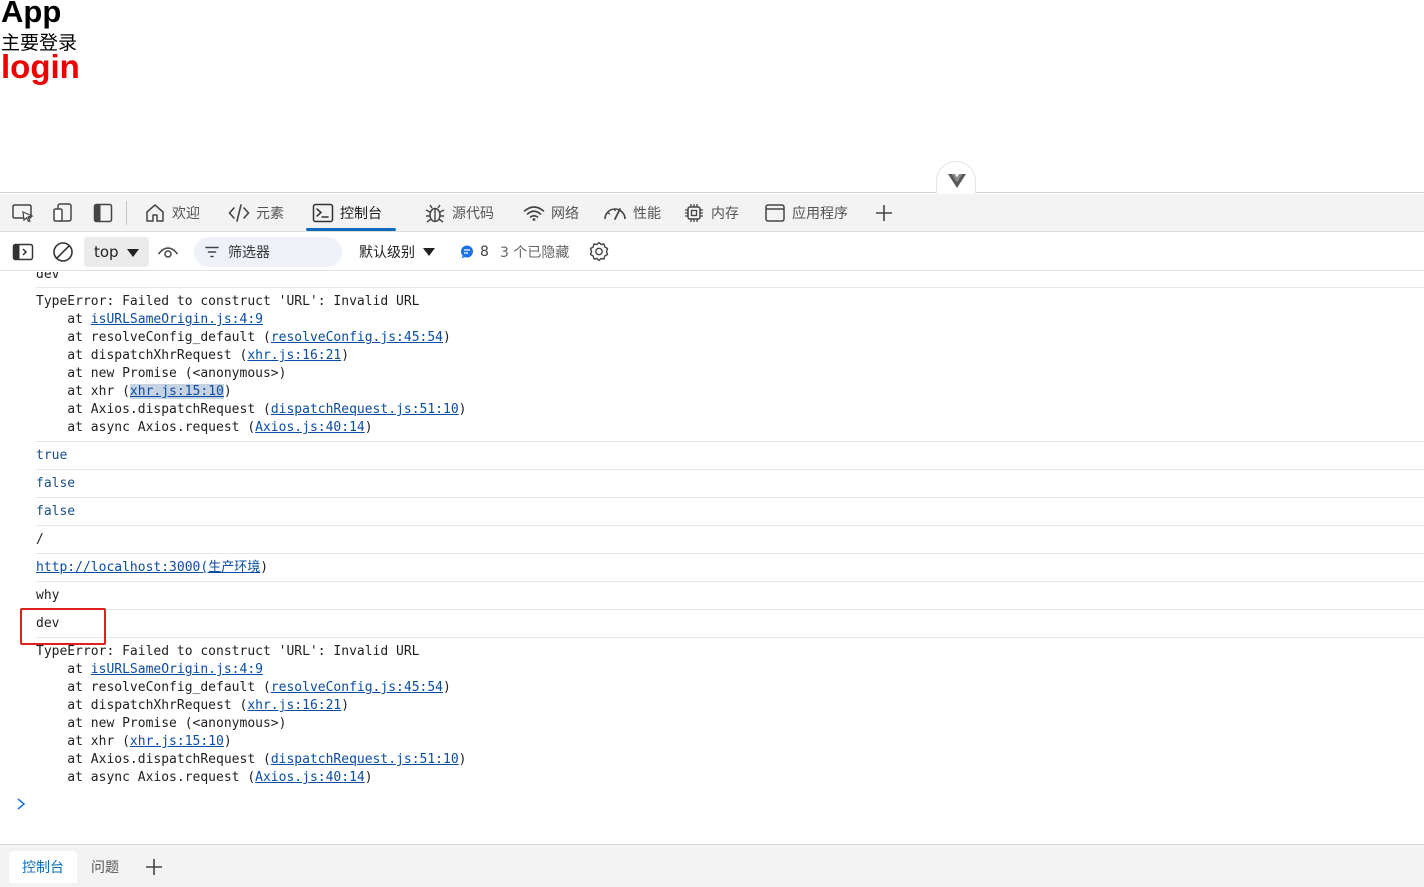  Describe the element at coordinates (212, 252) in the screenshot. I see `filter-icon` at that location.